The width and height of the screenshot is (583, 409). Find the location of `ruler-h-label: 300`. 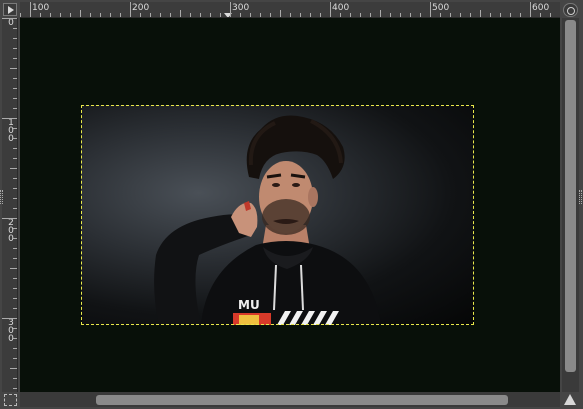

ruler-h-label: 300 is located at coordinates (241, 8).